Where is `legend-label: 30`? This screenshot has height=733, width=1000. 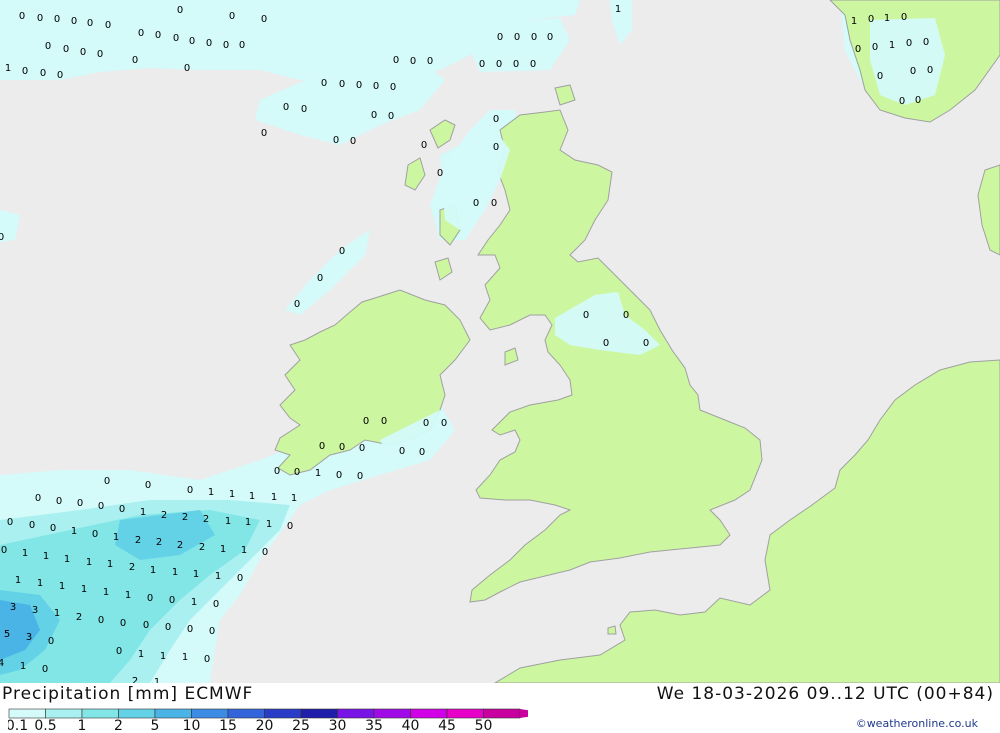
legend-label: 30 is located at coordinates (338, 725).